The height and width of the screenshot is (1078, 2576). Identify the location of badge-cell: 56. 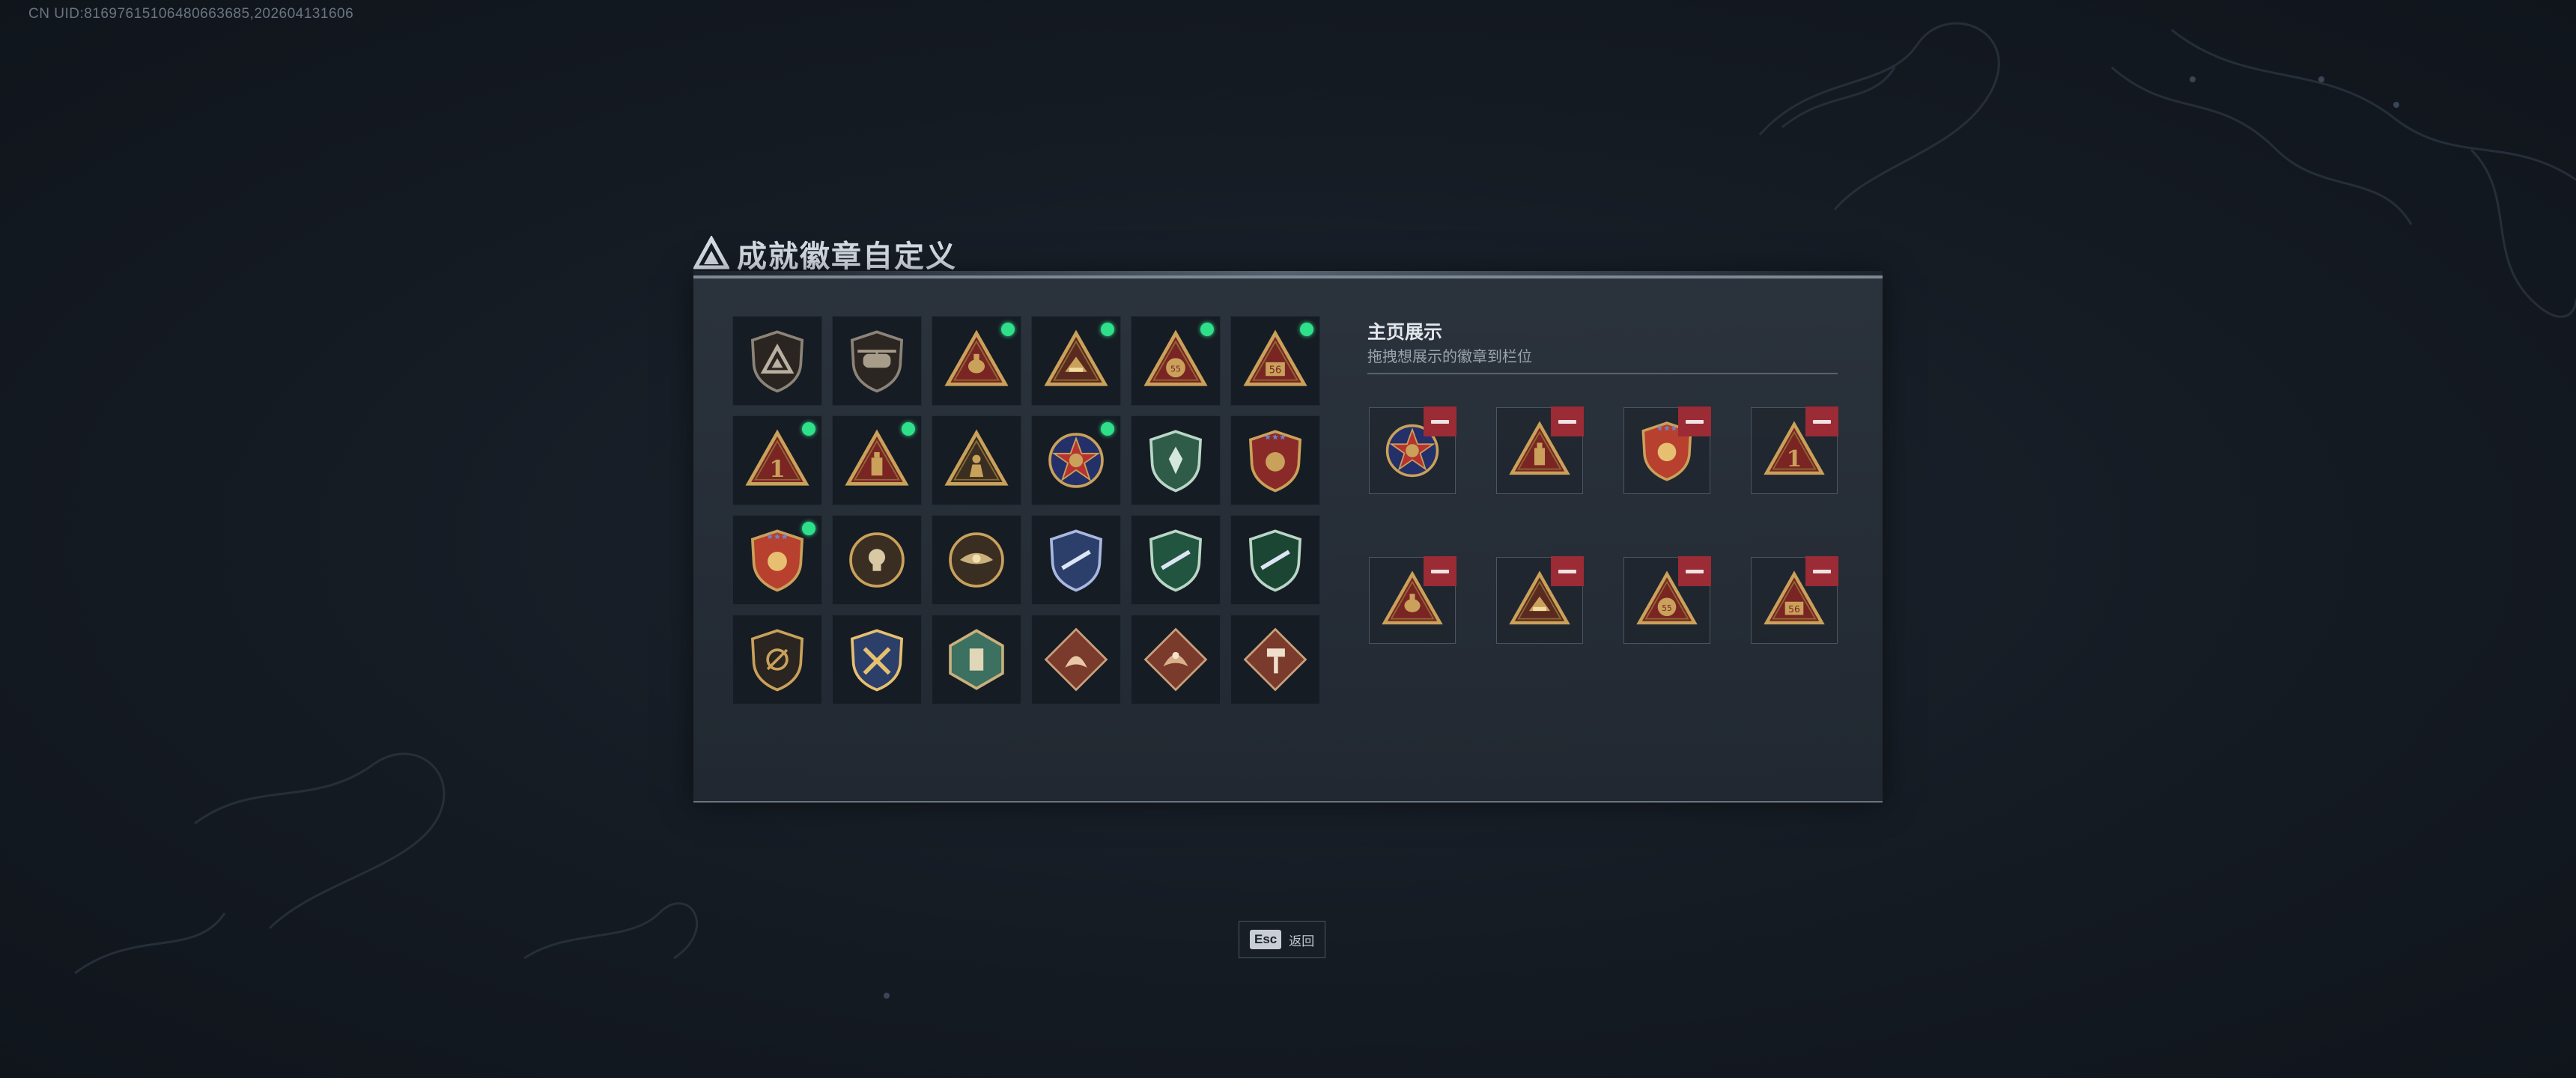
(1275, 361).